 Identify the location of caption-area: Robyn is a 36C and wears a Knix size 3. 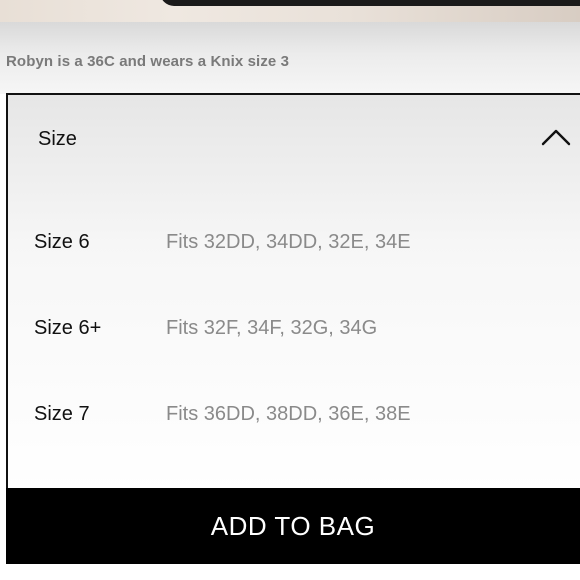
(290, 58).